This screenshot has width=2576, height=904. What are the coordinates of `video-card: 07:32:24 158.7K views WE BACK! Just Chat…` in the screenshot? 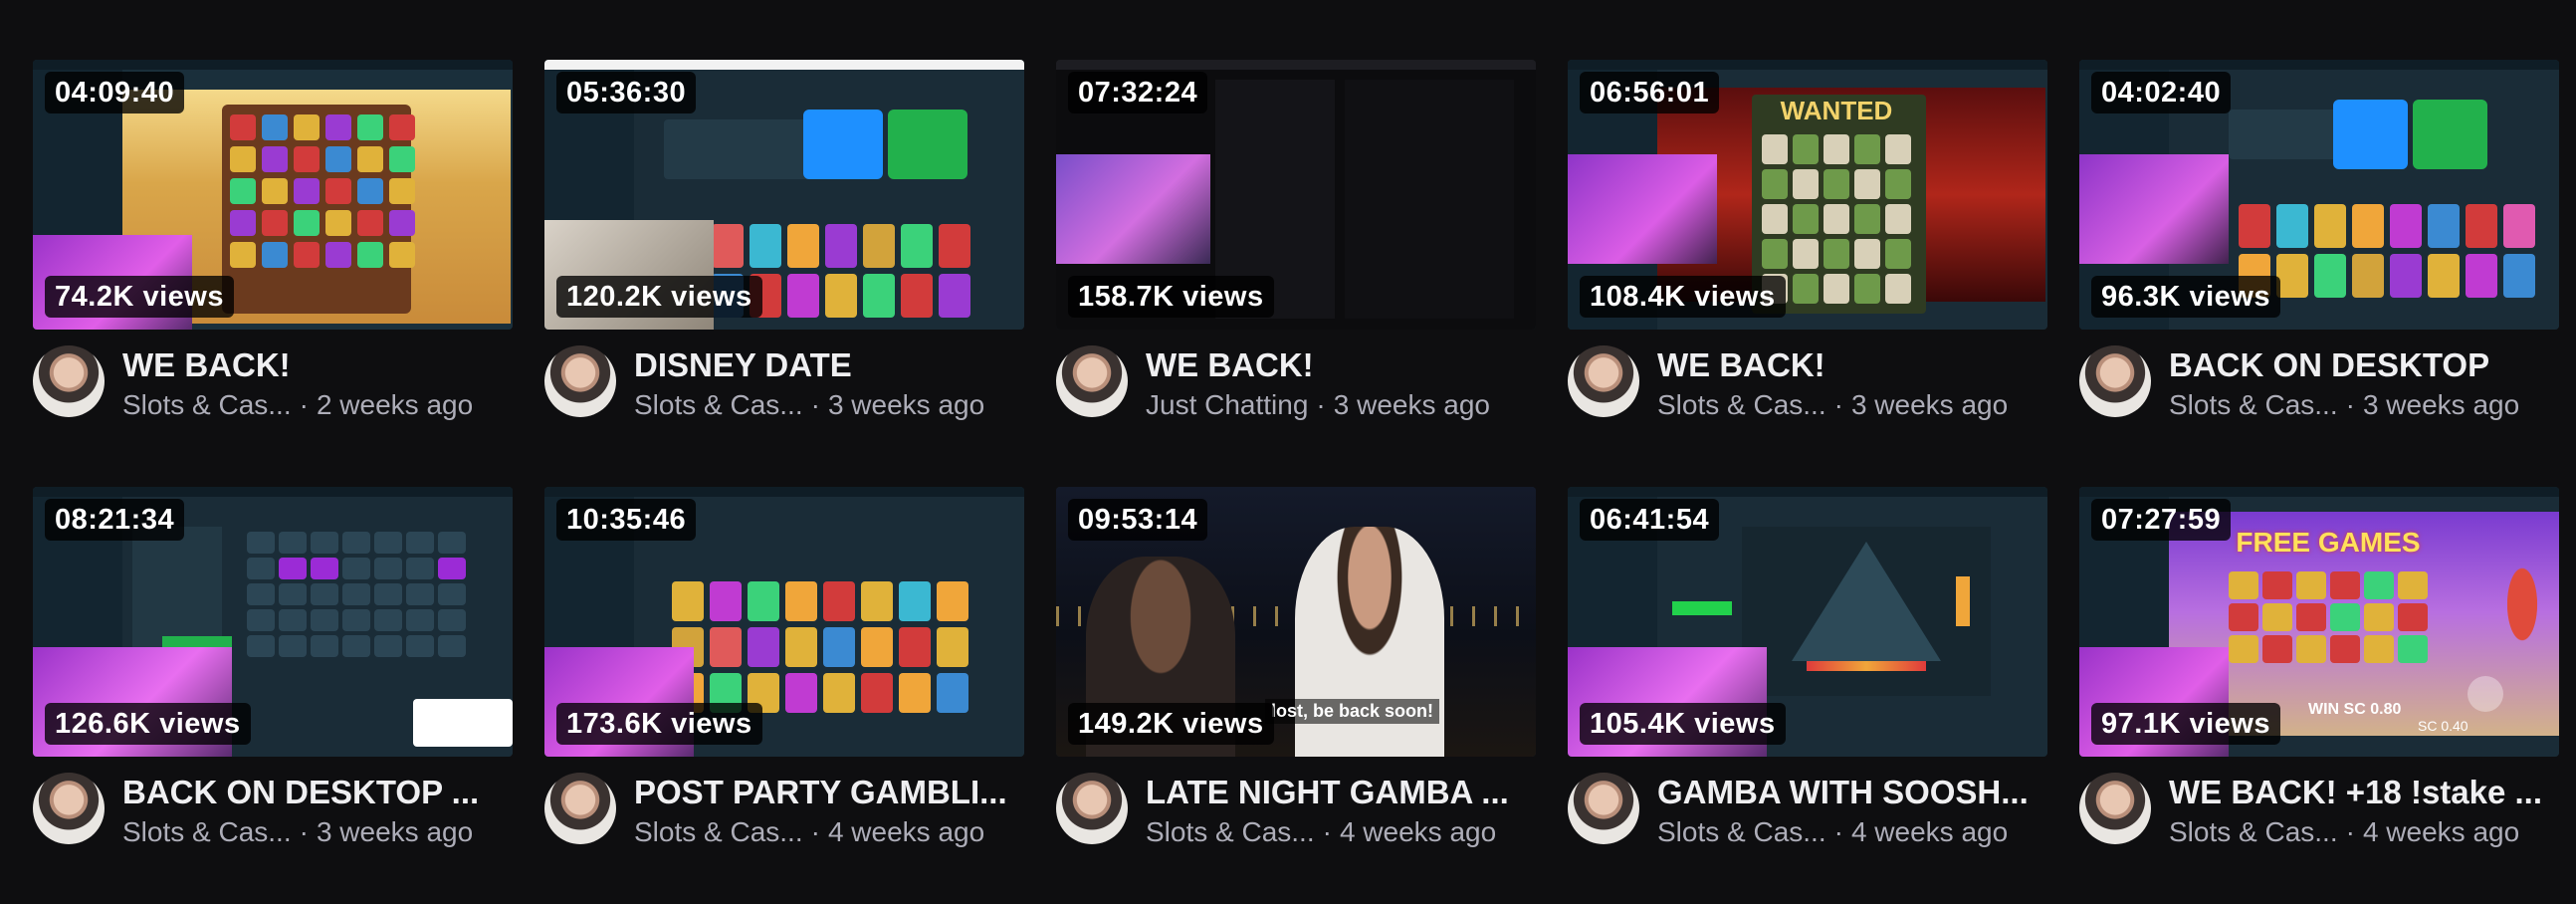 It's located at (1296, 242).